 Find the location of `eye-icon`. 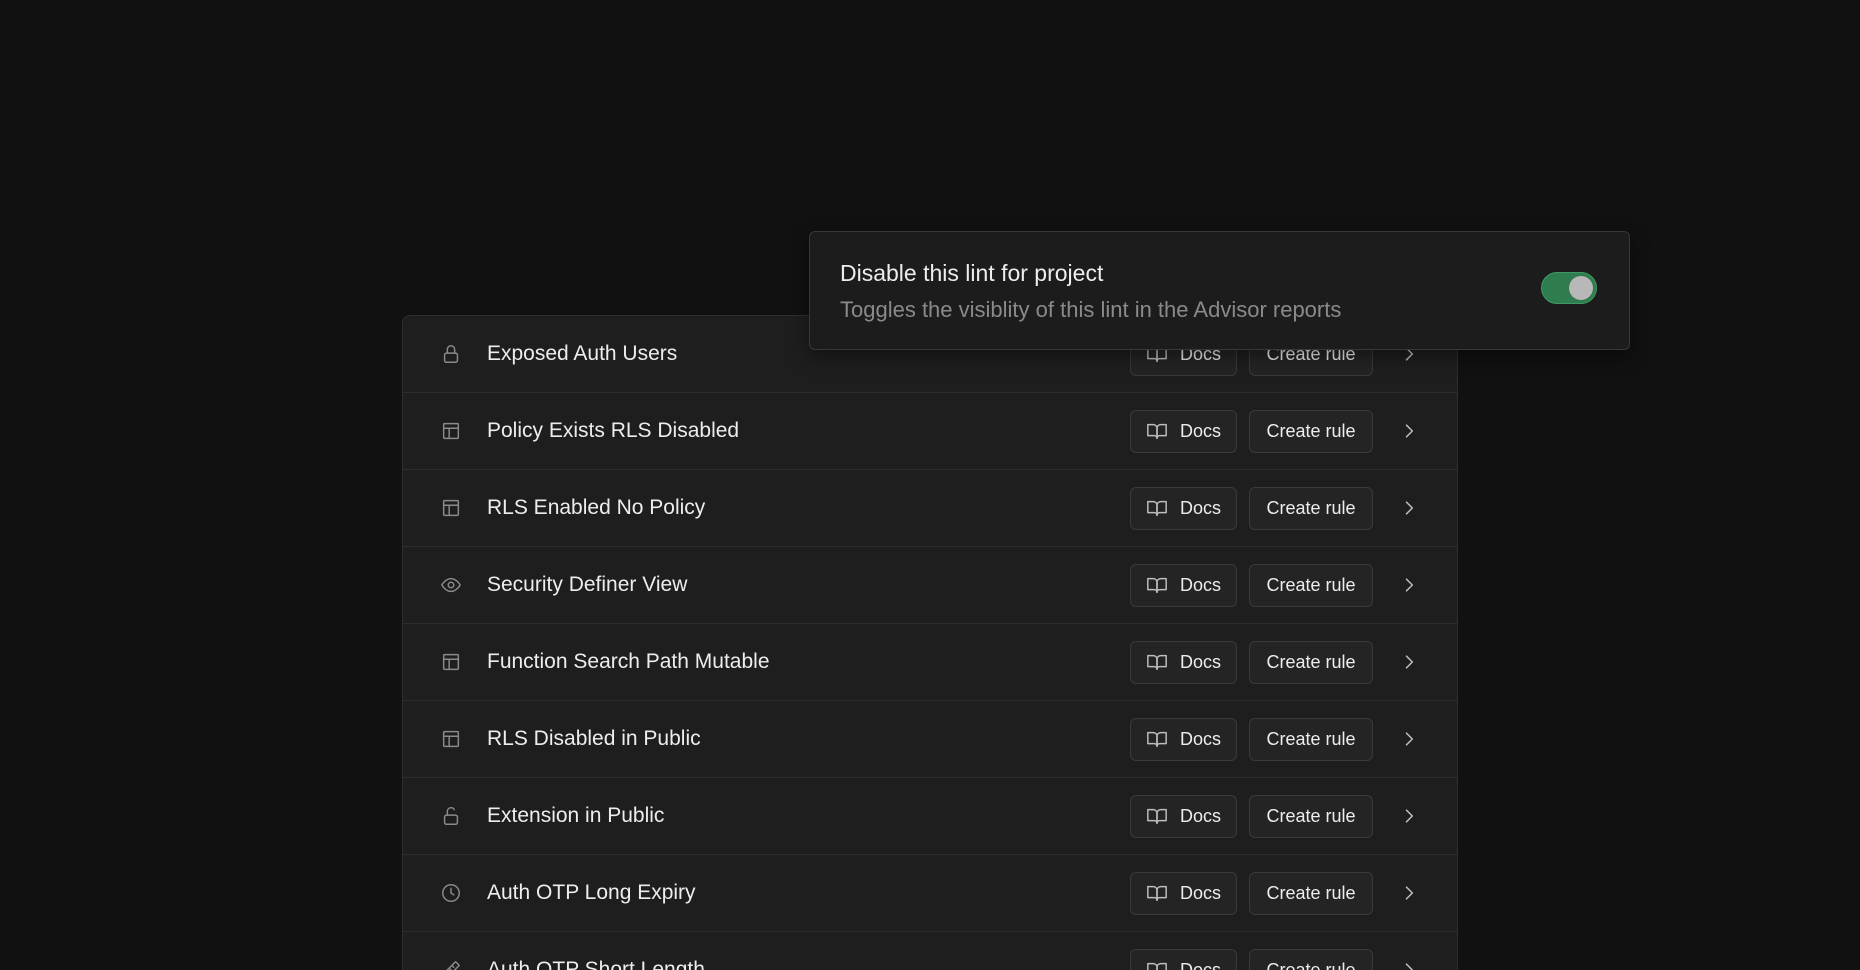

eye-icon is located at coordinates (451, 585).